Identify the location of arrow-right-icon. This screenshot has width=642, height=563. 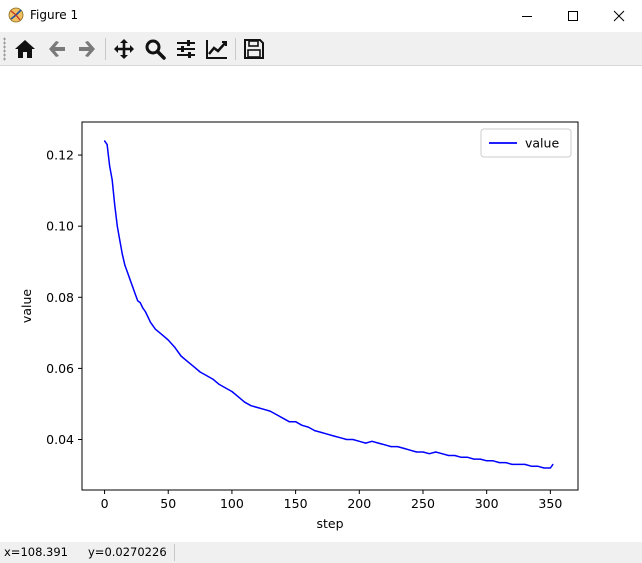
(87, 49).